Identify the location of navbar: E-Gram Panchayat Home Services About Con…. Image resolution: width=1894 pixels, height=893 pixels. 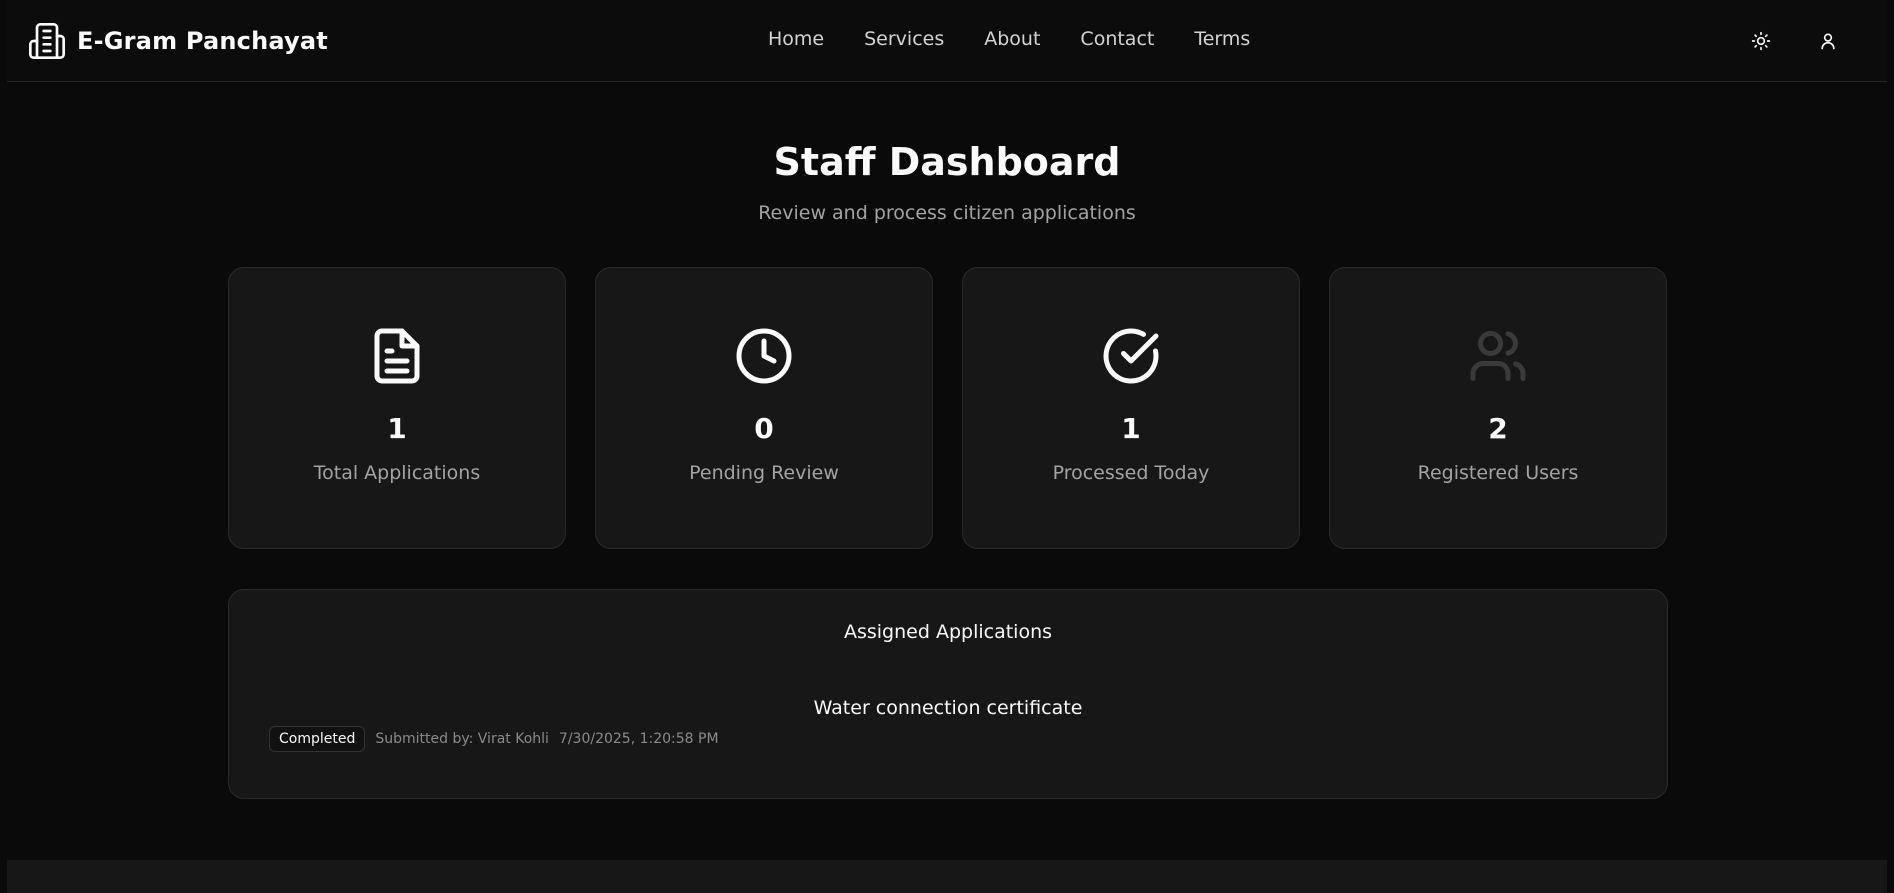
(947, 41).